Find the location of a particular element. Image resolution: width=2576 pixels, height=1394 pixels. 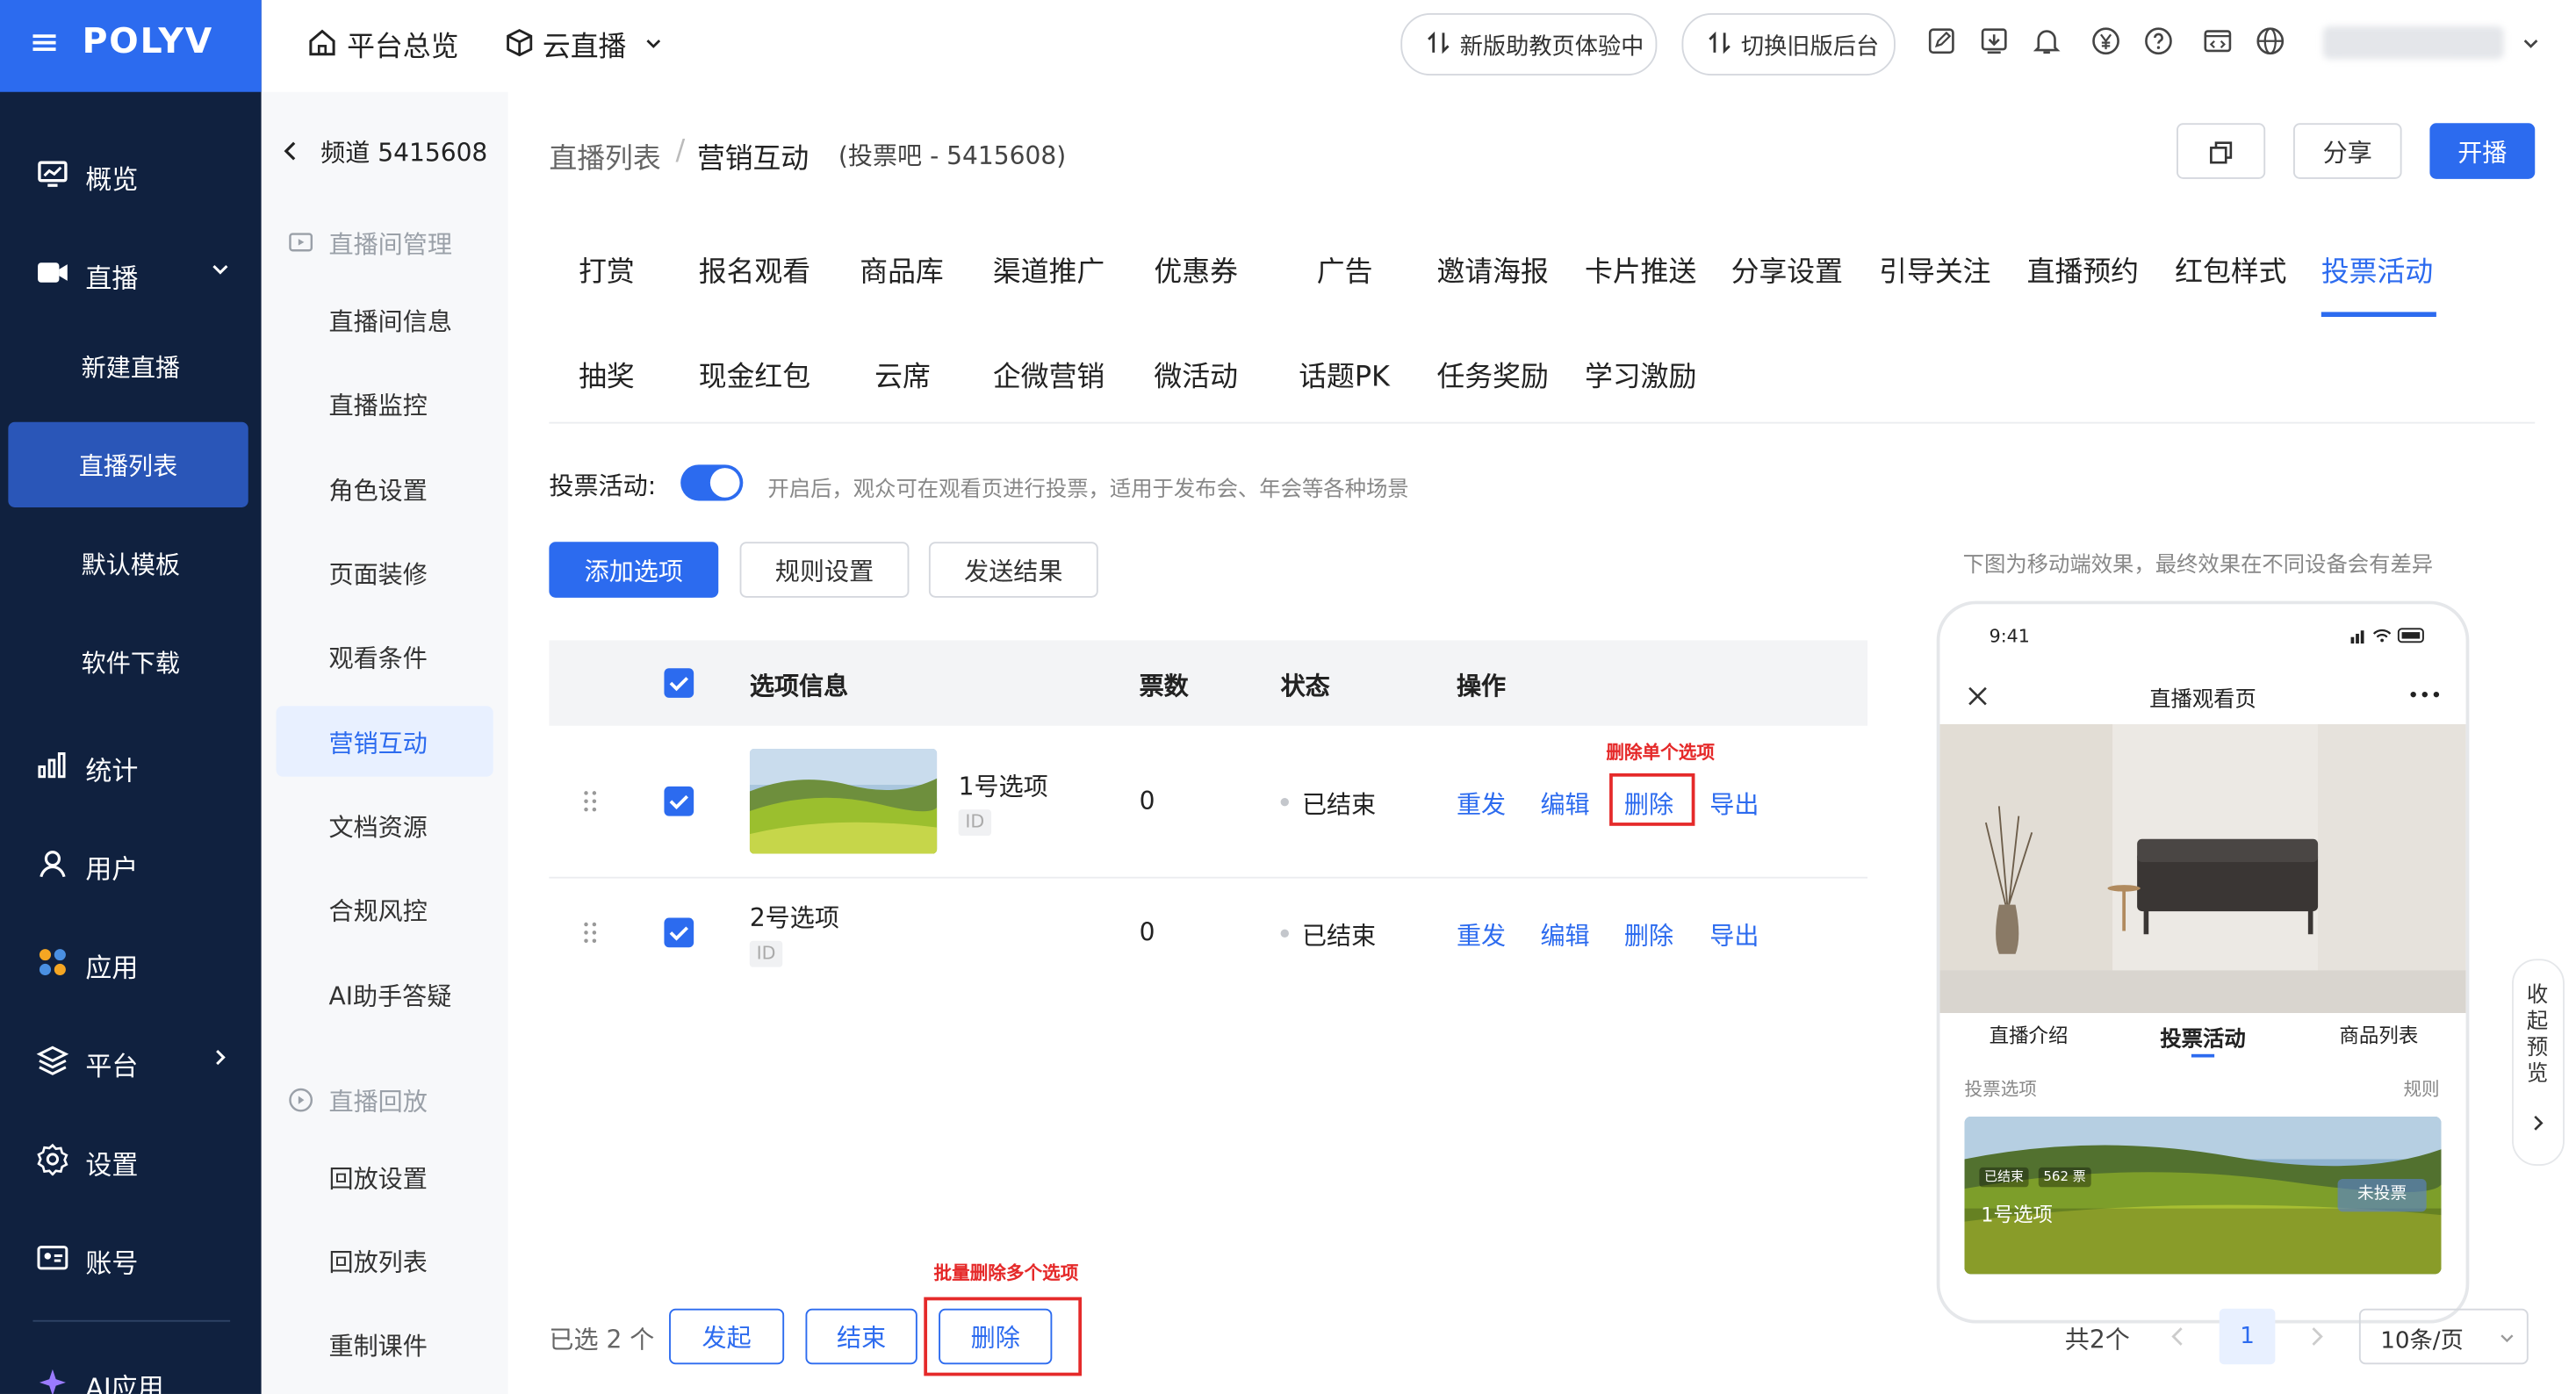

sidebar-item-overview: 概览 is located at coordinates (131, 174).